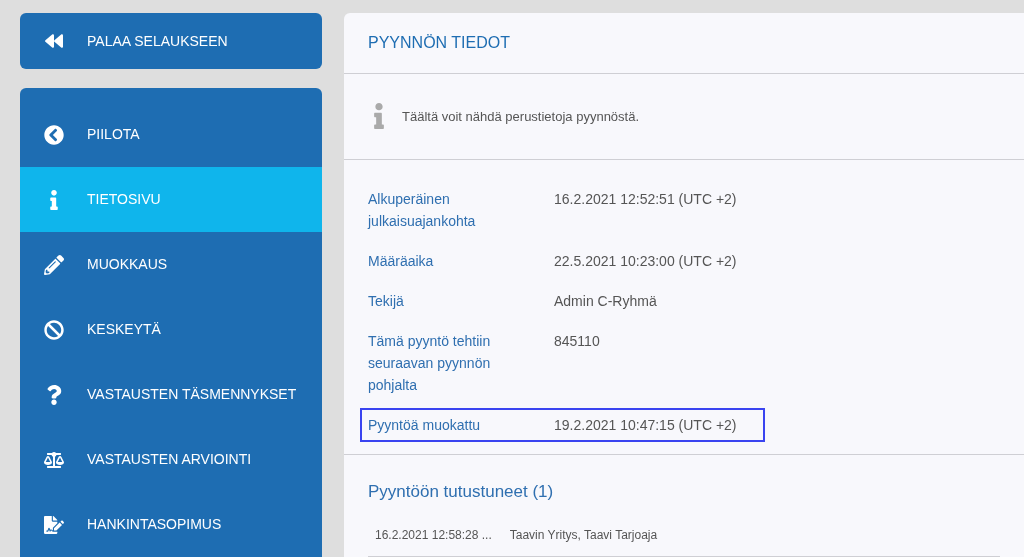 This screenshot has width=1024, height=557. Describe the element at coordinates (425, 425) in the screenshot. I see `detail-label: Pyyntöä muokattu` at that location.